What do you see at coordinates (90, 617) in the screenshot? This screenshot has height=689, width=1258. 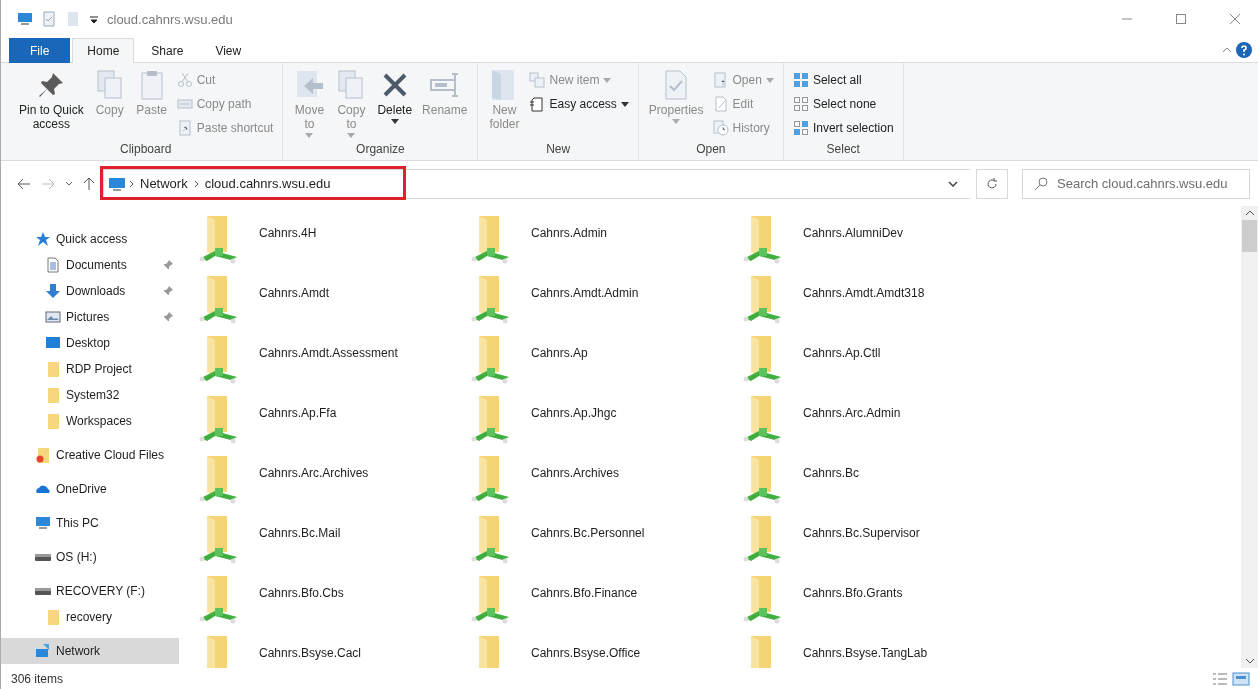 I see `sidebar-item: recovery` at bounding box center [90, 617].